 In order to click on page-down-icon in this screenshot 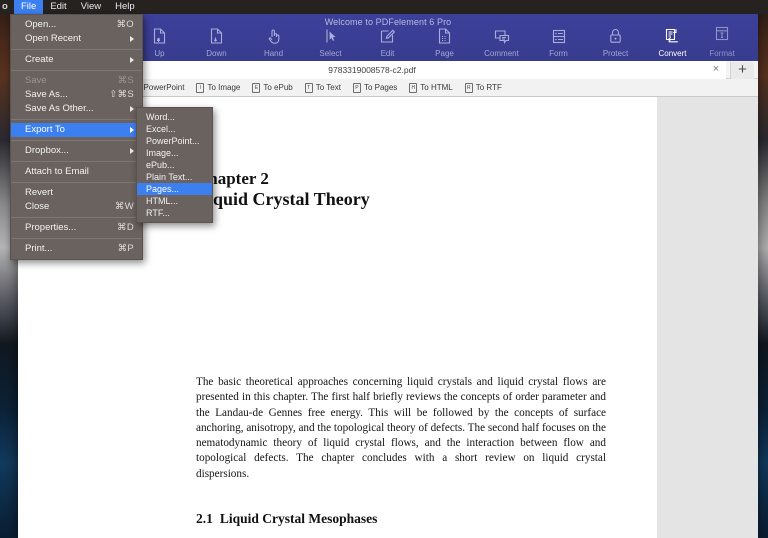, I will do `click(216, 36)`.